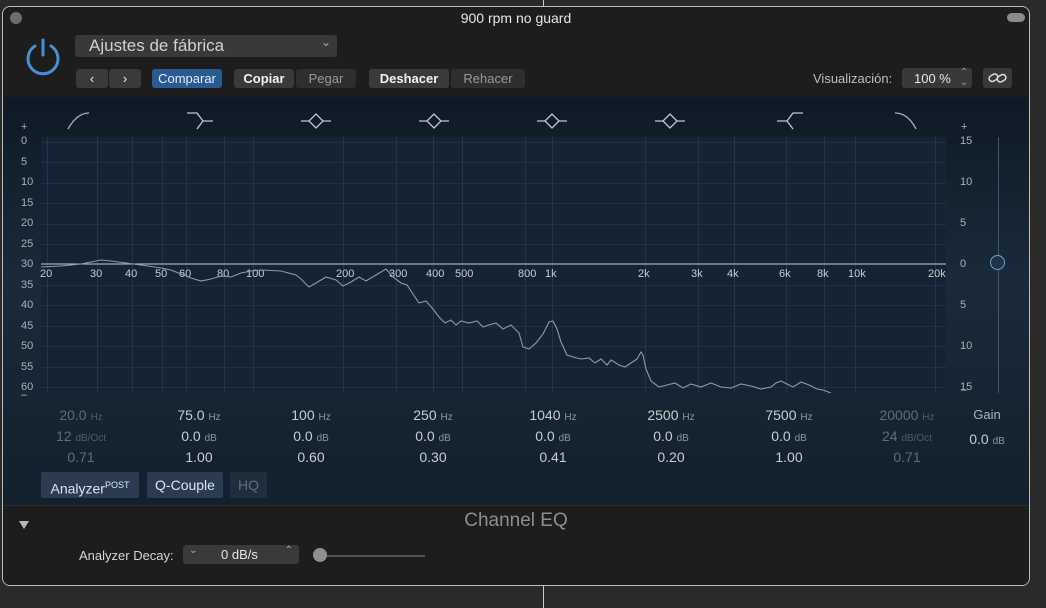 The height and width of the screenshot is (608, 1046). Describe the element at coordinates (492, 121) in the screenshot. I see `band-shape-icons` at that location.